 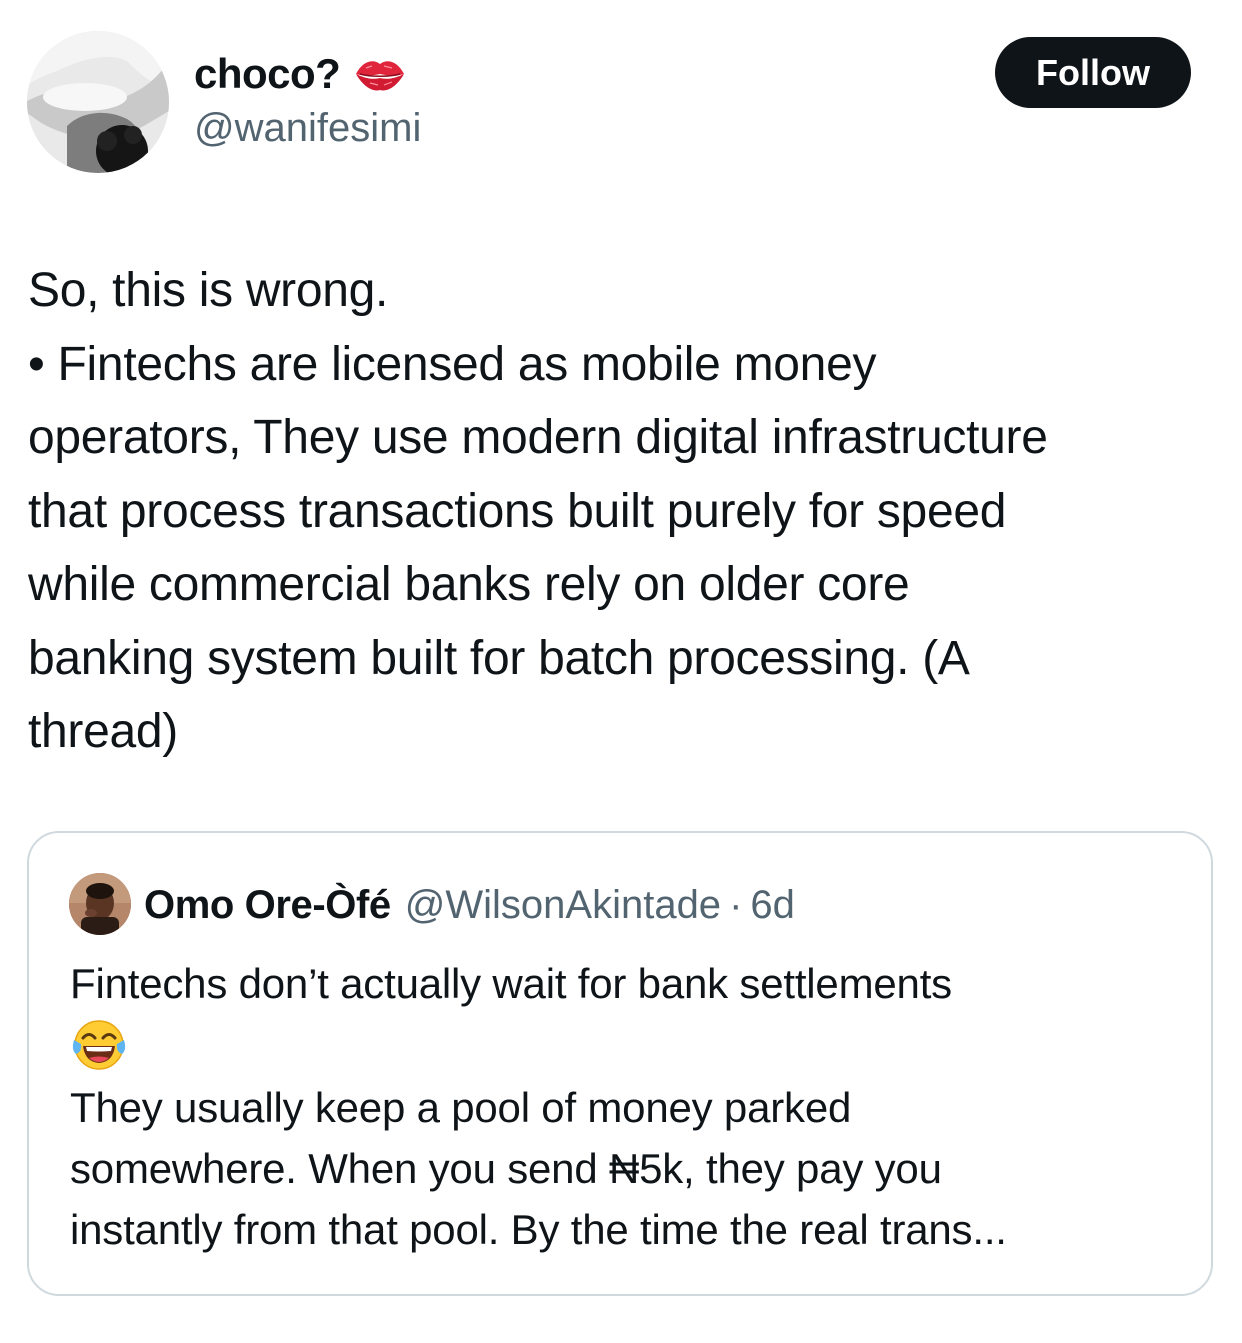 What do you see at coordinates (1093, 72) in the screenshot?
I see `follow-button: Follow` at bounding box center [1093, 72].